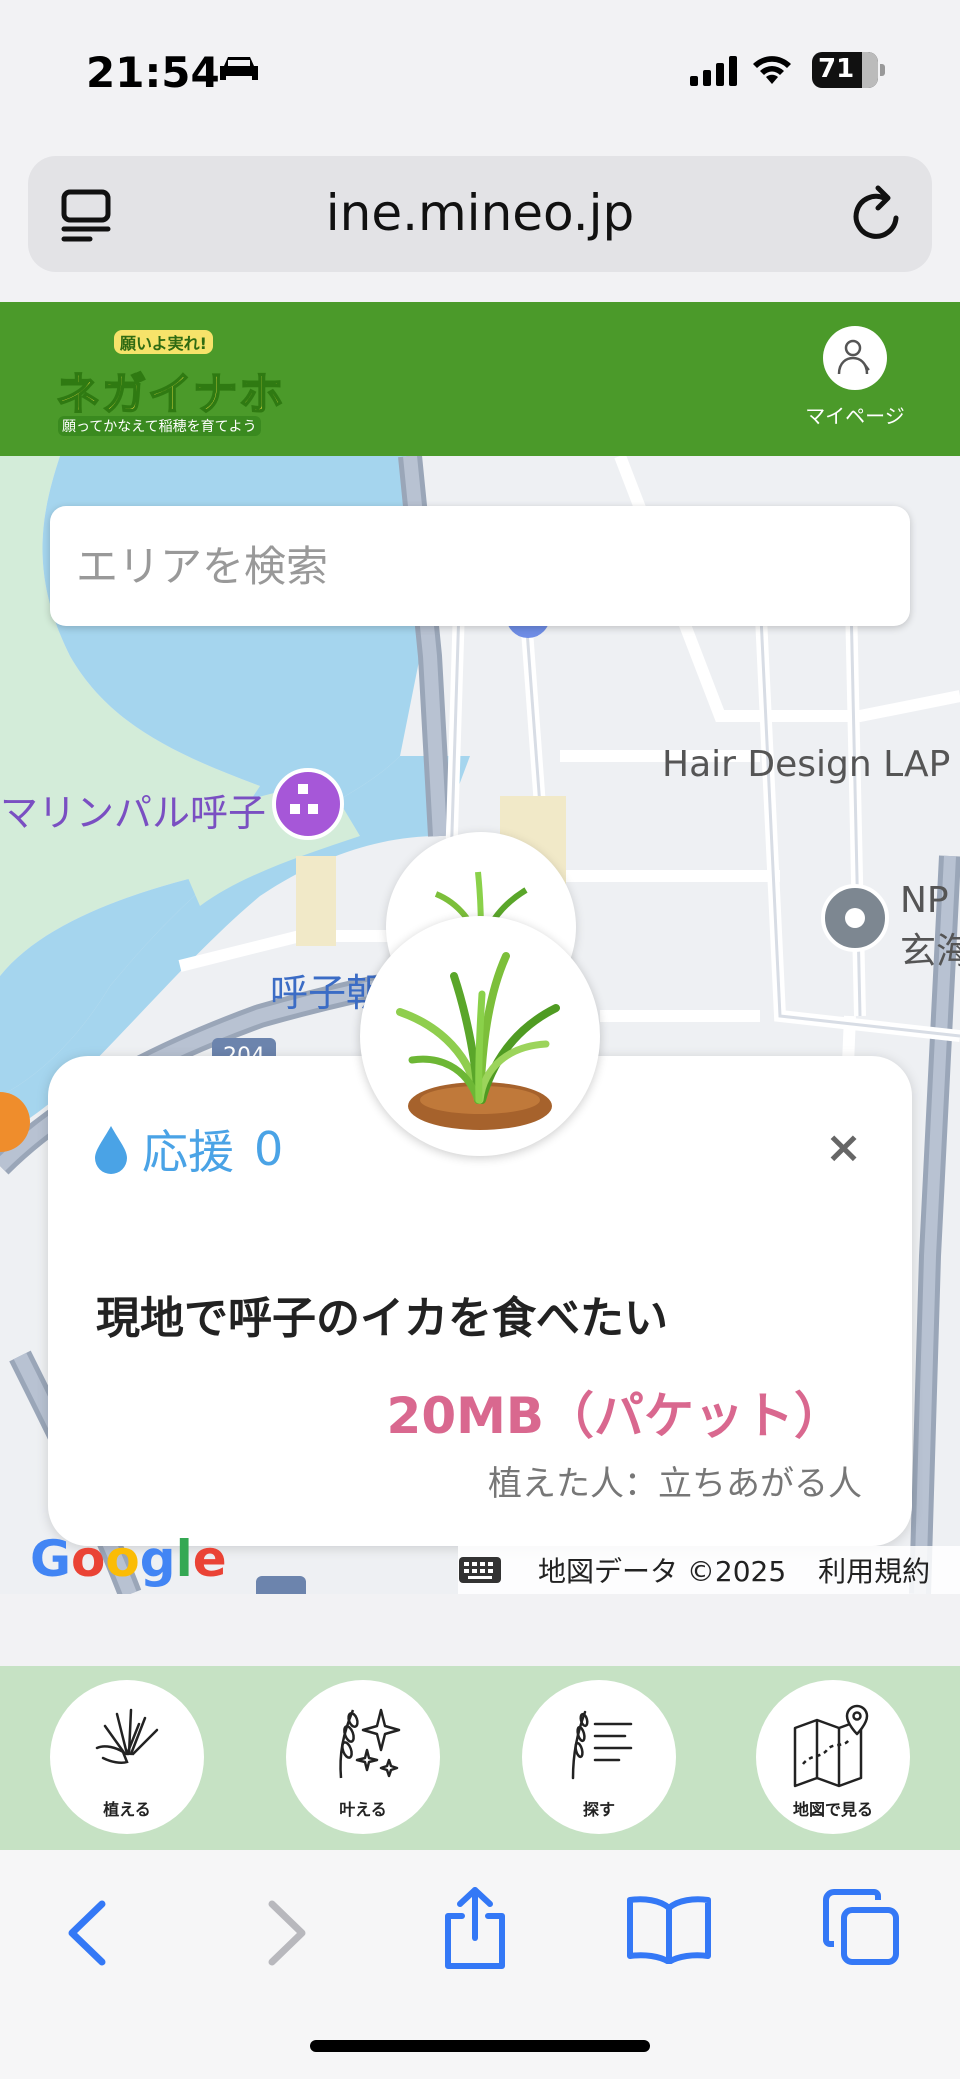  I want to click on poi-label-npo: NP, so click(924, 900).